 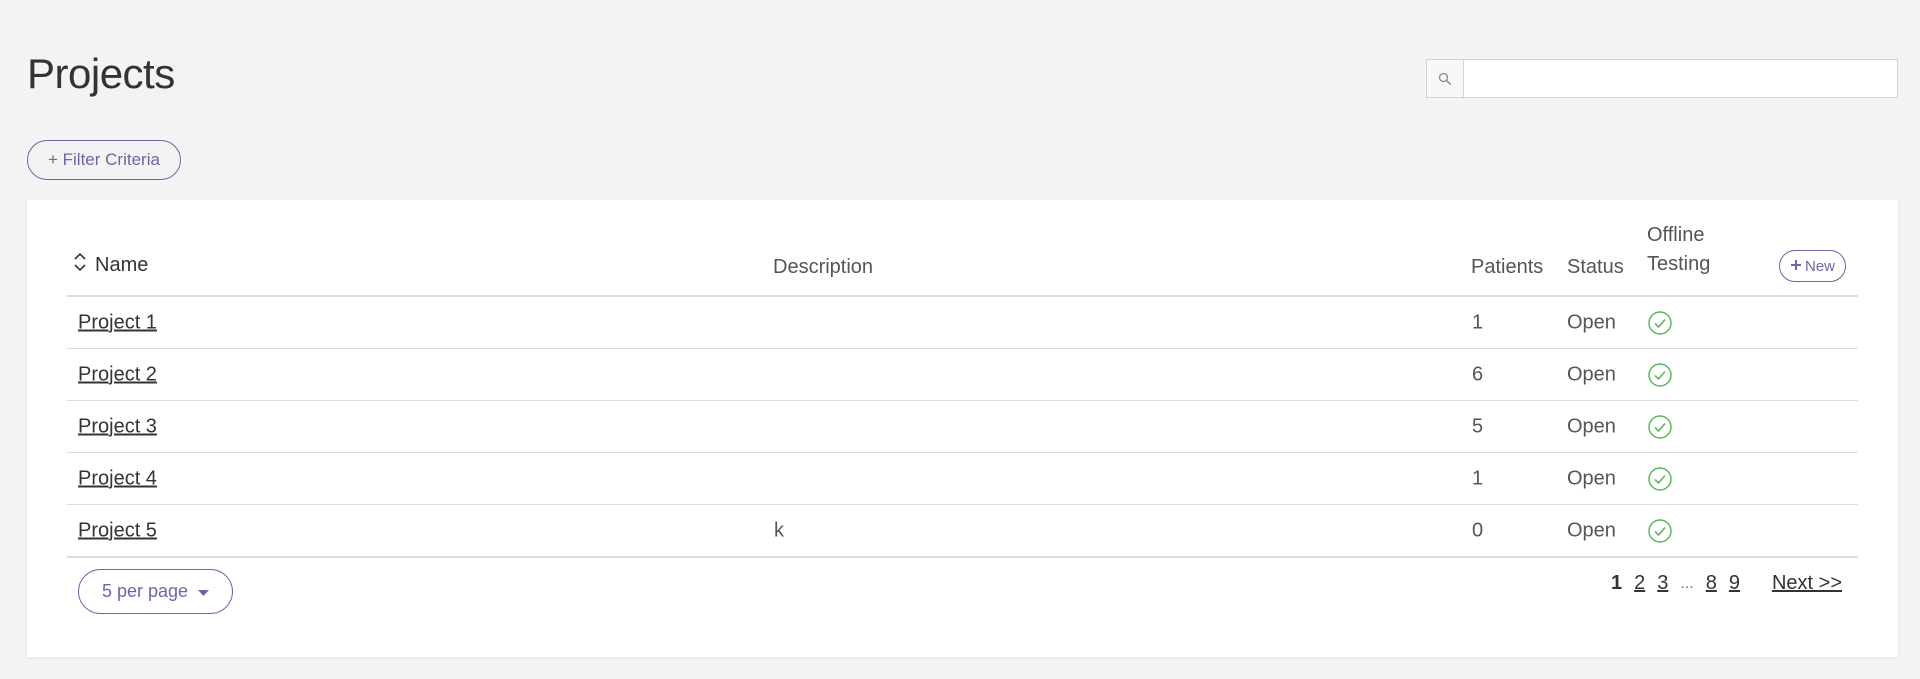 What do you see at coordinates (1679, 264) in the screenshot?
I see `column-header-offline-line2: Testing` at bounding box center [1679, 264].